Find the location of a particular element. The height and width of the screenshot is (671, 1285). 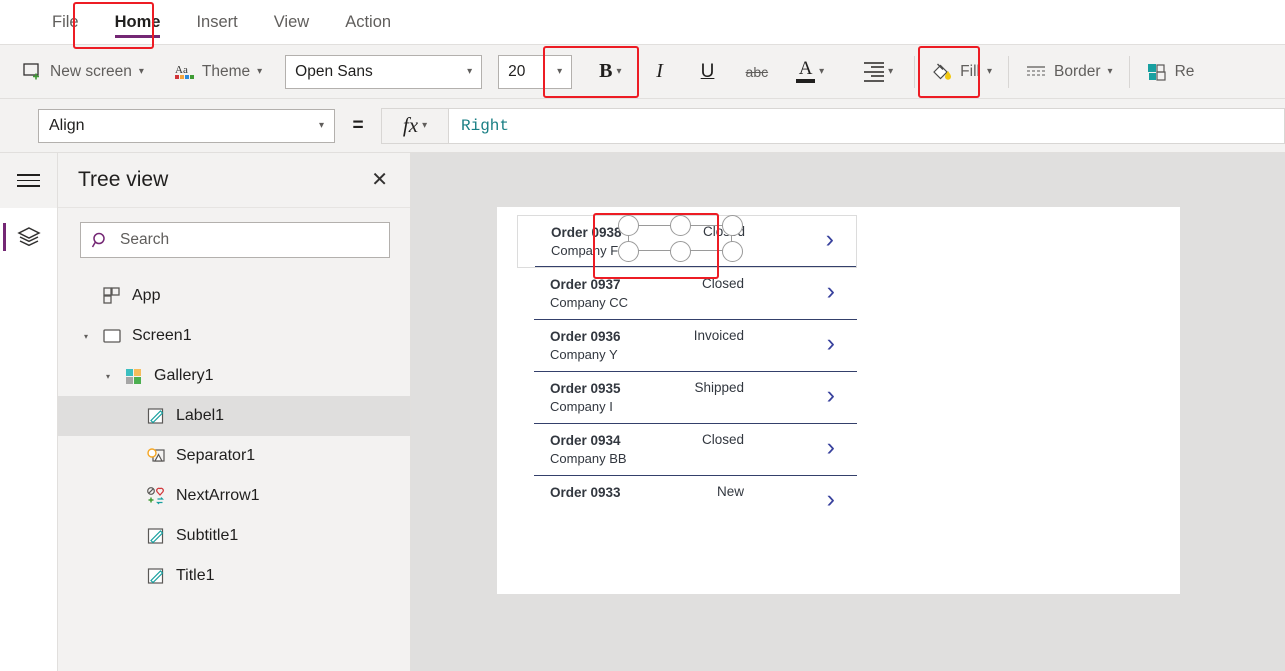

shape-icon is located at coordinates (156, 456).